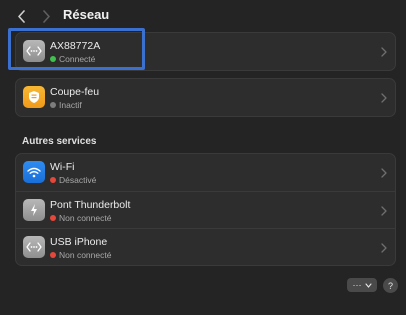 The width and height of the screenshot is (406, 315). I want to click on service-status: Inactif, so click(66, 105).